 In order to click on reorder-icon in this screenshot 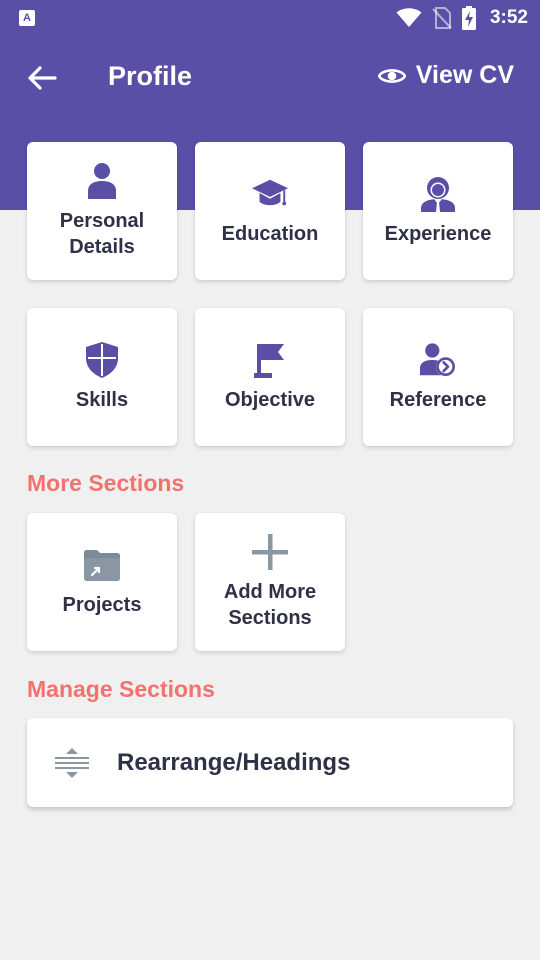, I will do `click(72, 763)`.